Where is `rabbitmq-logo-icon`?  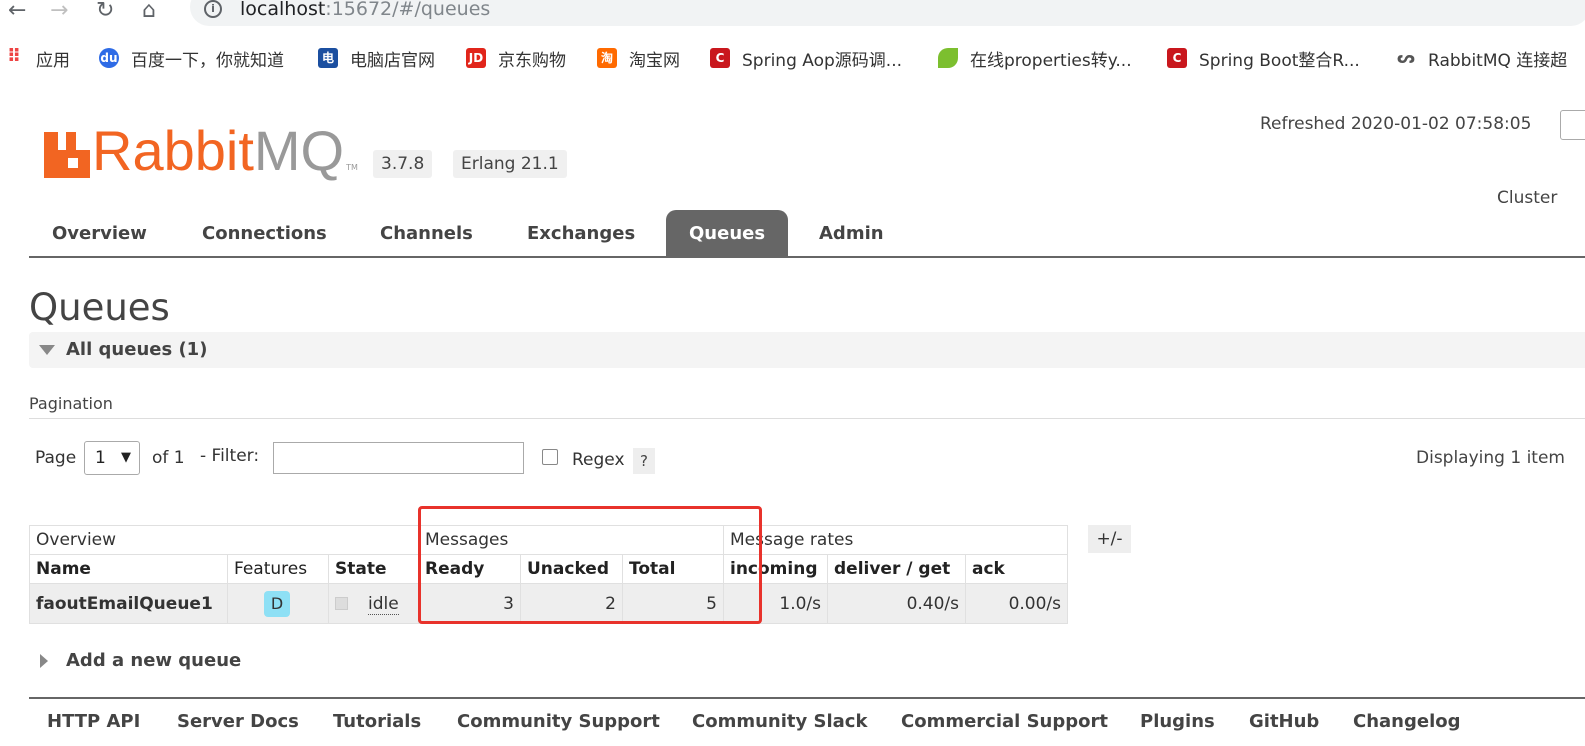
rabbitmq-logo-icon is located at coordinates (67, 155).